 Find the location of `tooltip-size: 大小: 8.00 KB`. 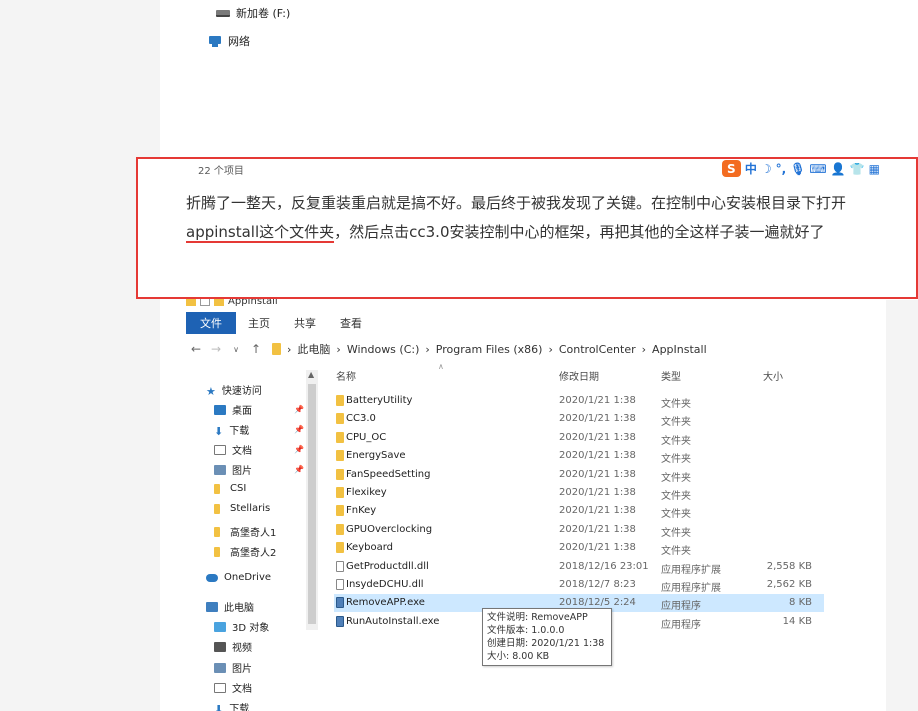

tooltip-size: 大小: 8.00 KB is located at coordinates (518, 656).